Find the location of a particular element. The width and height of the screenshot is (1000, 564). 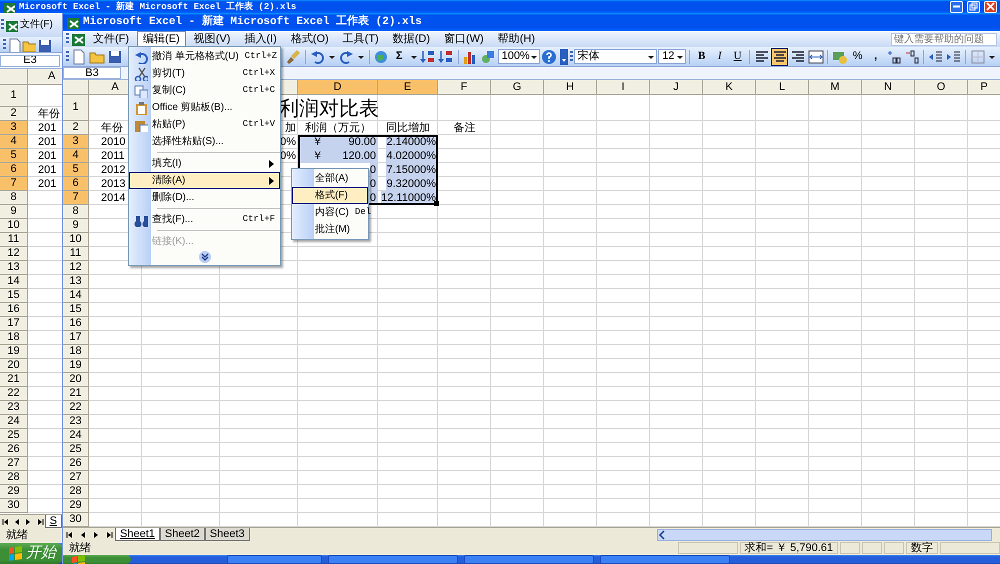

column-header: E is located at coordinates (408, 87).